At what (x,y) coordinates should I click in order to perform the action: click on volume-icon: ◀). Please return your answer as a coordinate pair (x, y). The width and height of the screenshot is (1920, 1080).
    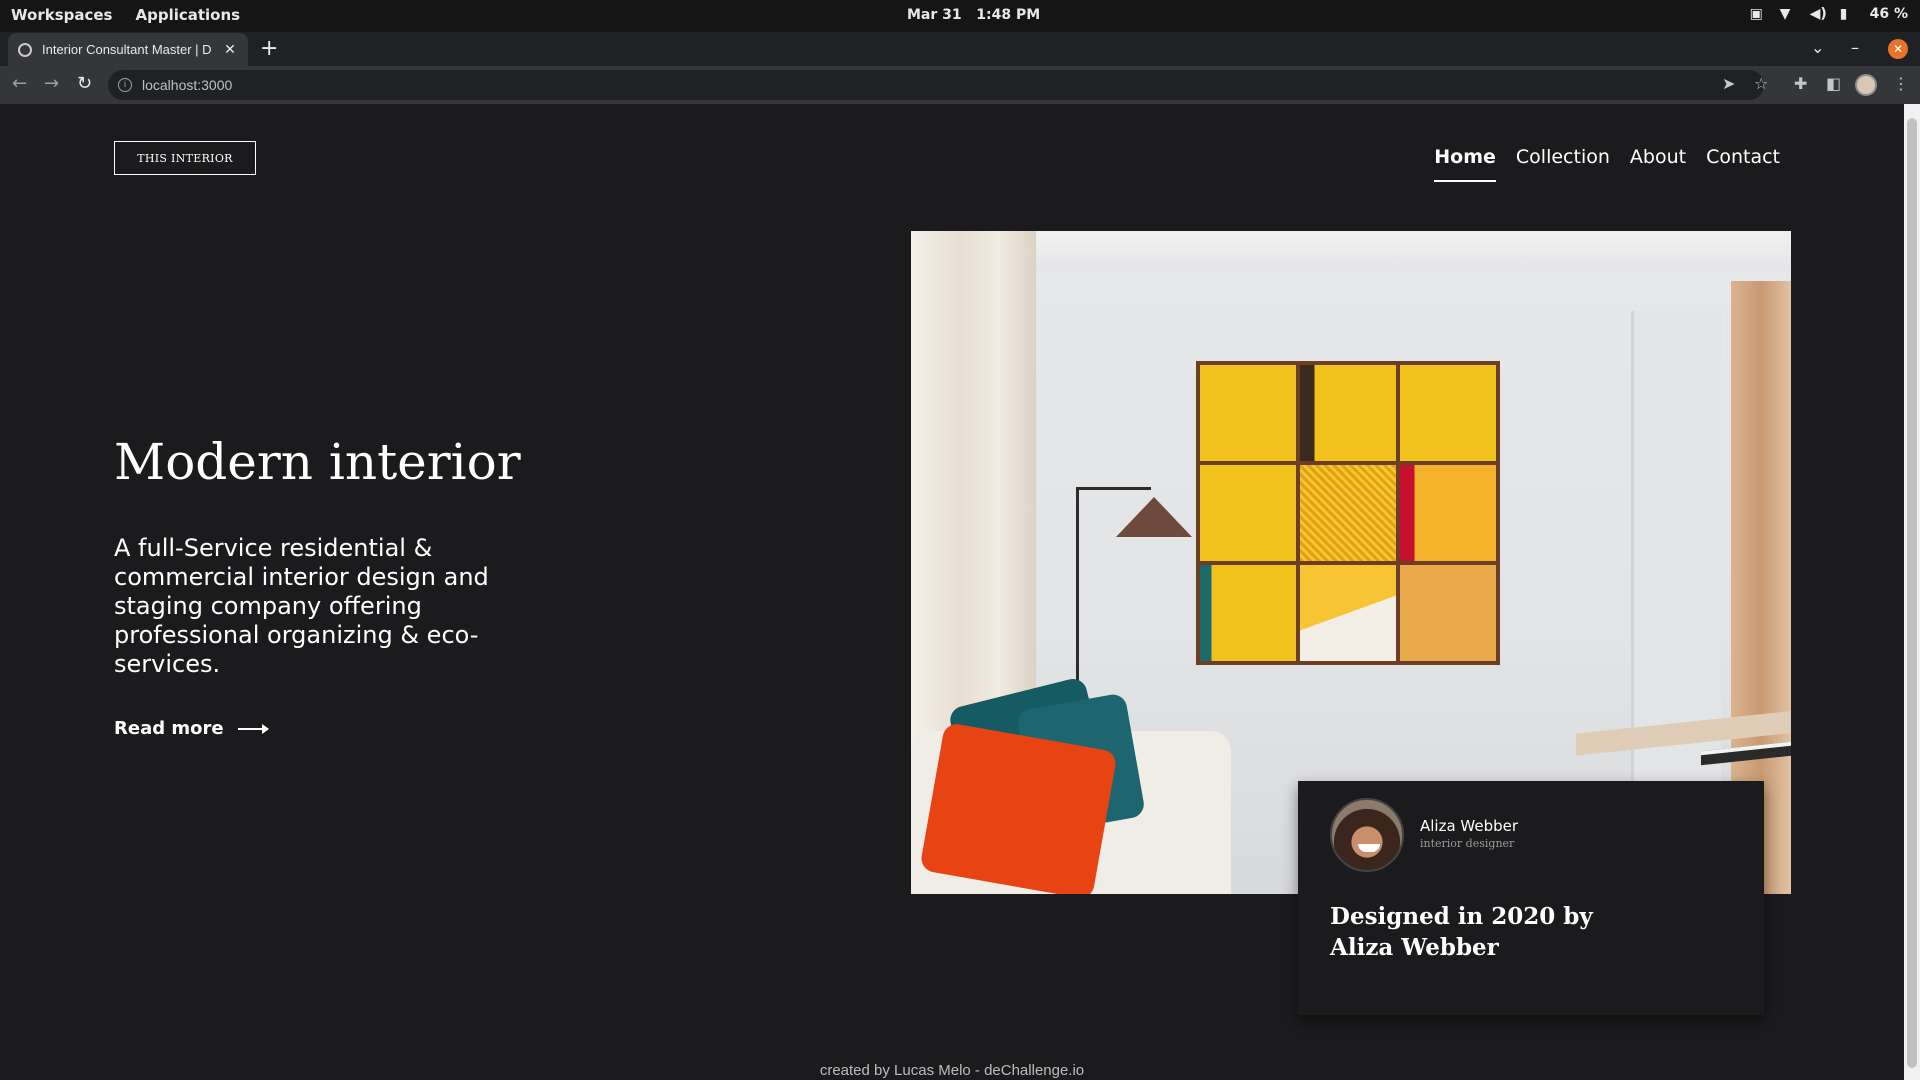
    Looking at the image, I should click on (1818, 14).